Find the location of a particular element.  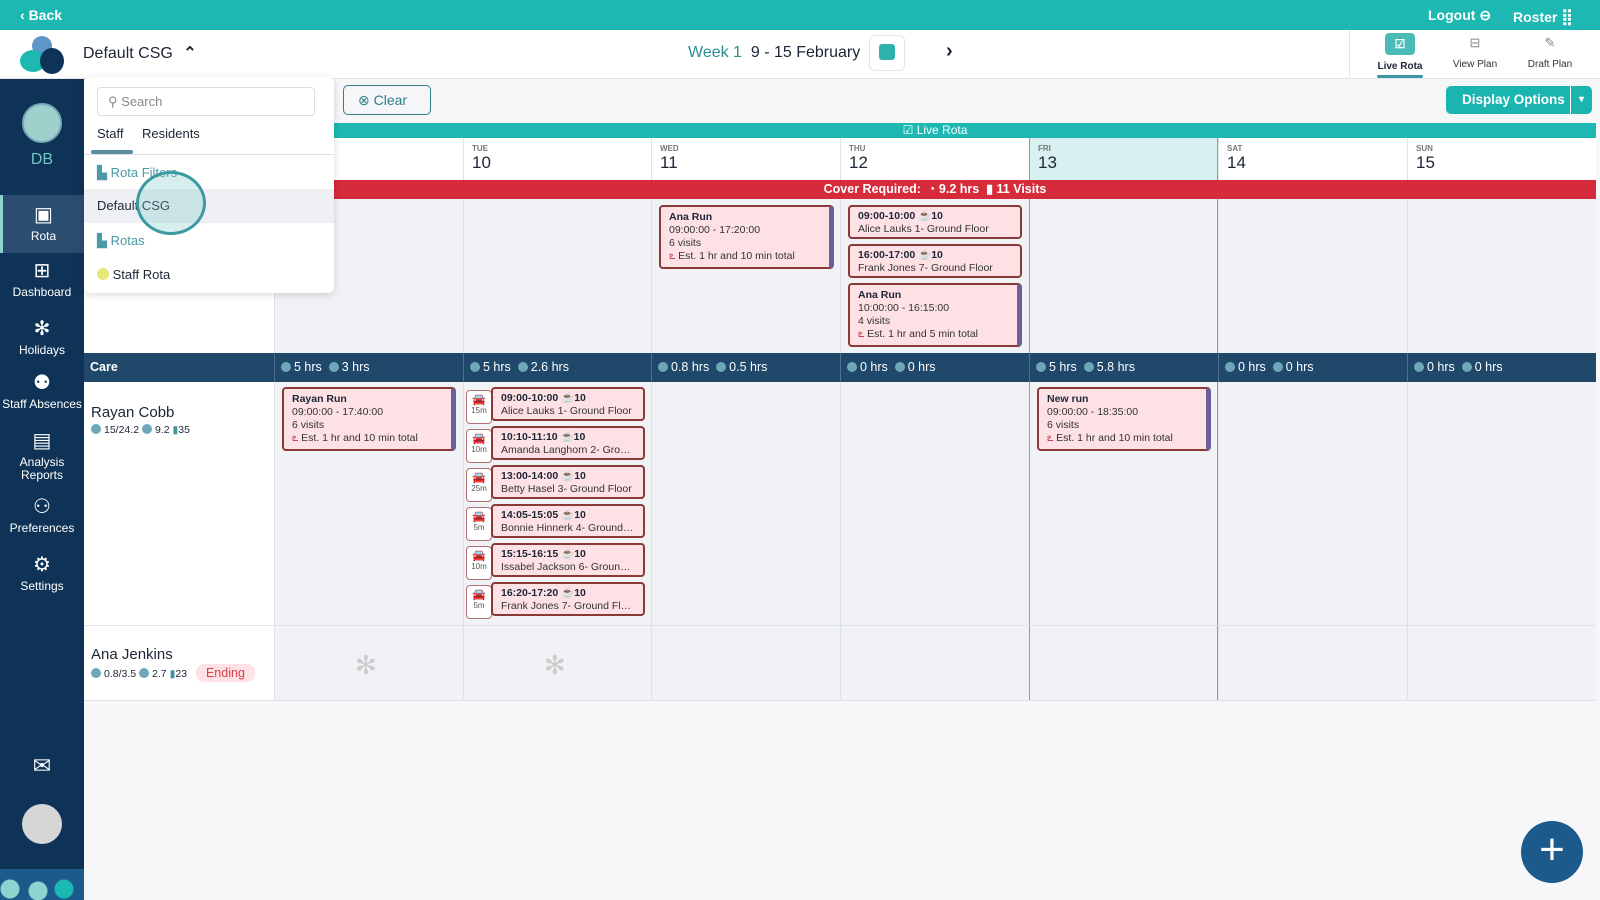

care-day-total: 0 hrs 0 hrs is located at coordinates (934, 367).